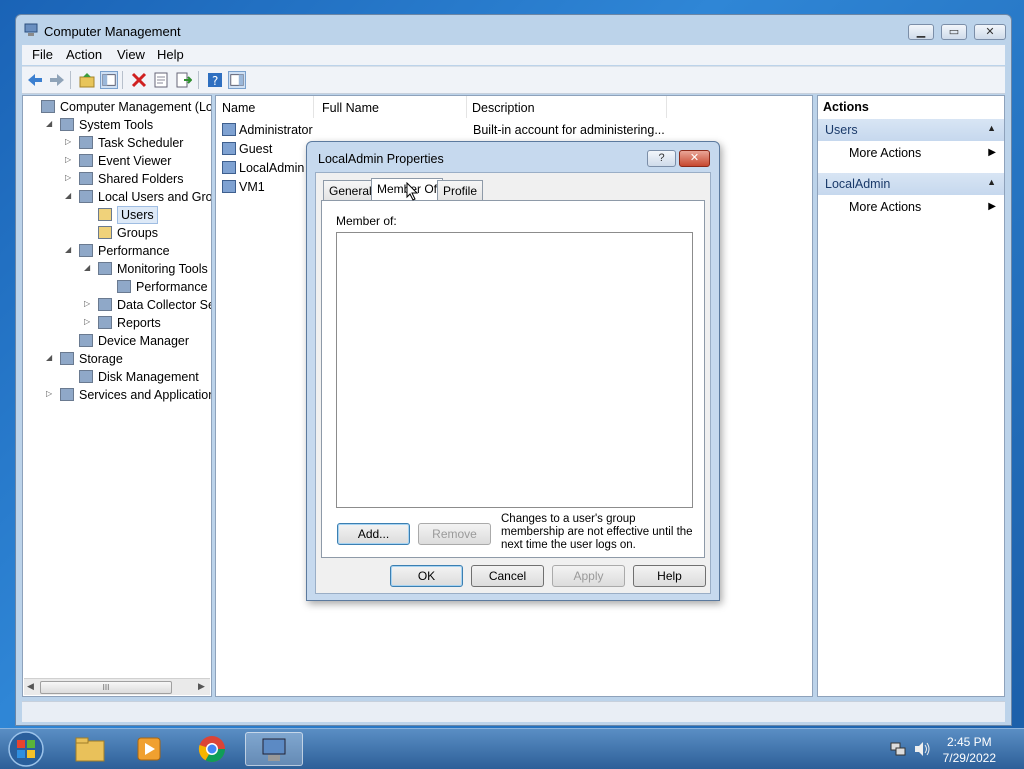 The height and width of the screenshot is (769, 1024). I want to click on tab-profile: Profile, so click(460, 190).